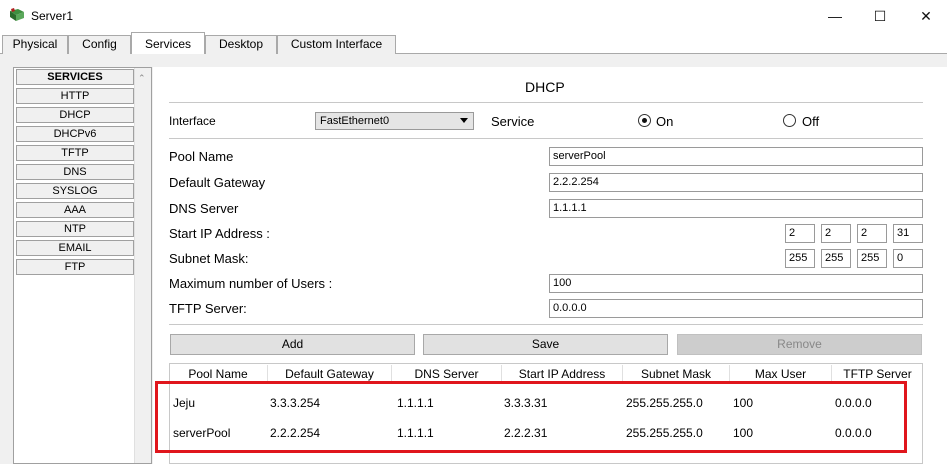  Describe the element at coordinates (736, 308) in the screenshot. I see `tftp-server-input: 0.0.0.0` at that location.